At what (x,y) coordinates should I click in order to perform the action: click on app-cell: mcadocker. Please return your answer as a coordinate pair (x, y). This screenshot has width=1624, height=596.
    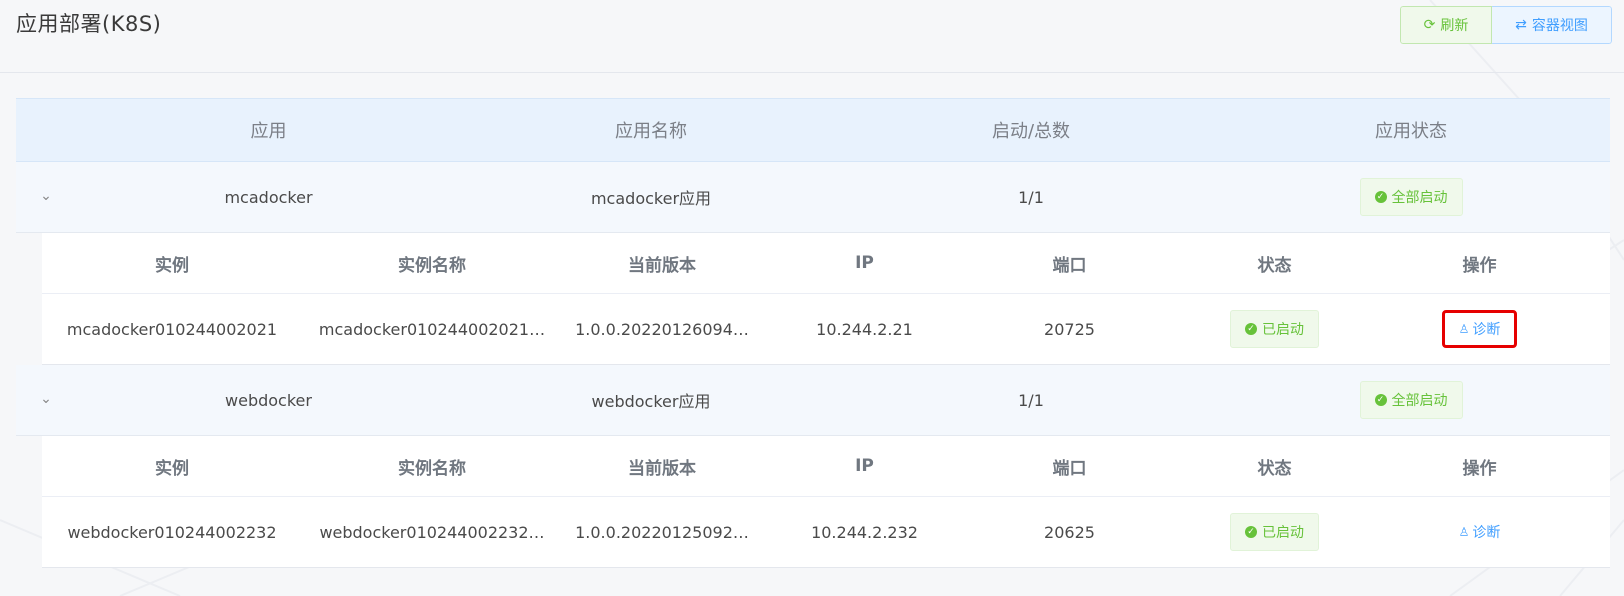
    Looking at the image, I should click on (268, 197).